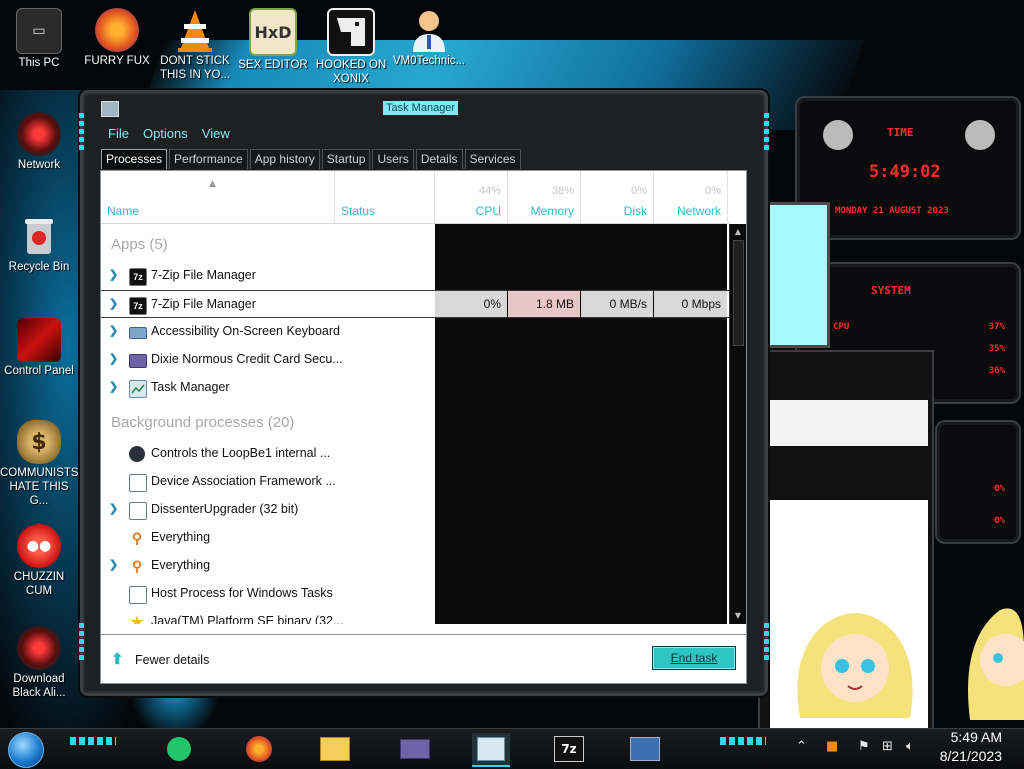 This screenshot has height=769, width=1024. I want to click on scrollbar-thumb, so click(738, 293).